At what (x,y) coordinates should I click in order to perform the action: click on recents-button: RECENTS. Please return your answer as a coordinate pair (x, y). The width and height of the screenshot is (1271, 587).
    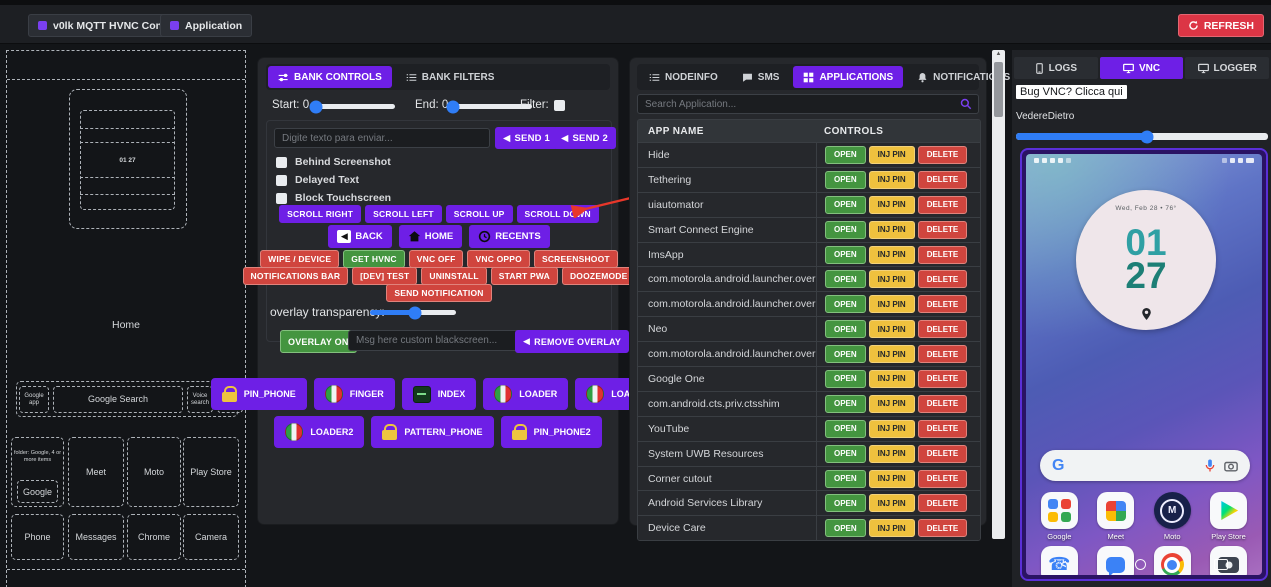
    Looking at the image, I should click on (509, 236).